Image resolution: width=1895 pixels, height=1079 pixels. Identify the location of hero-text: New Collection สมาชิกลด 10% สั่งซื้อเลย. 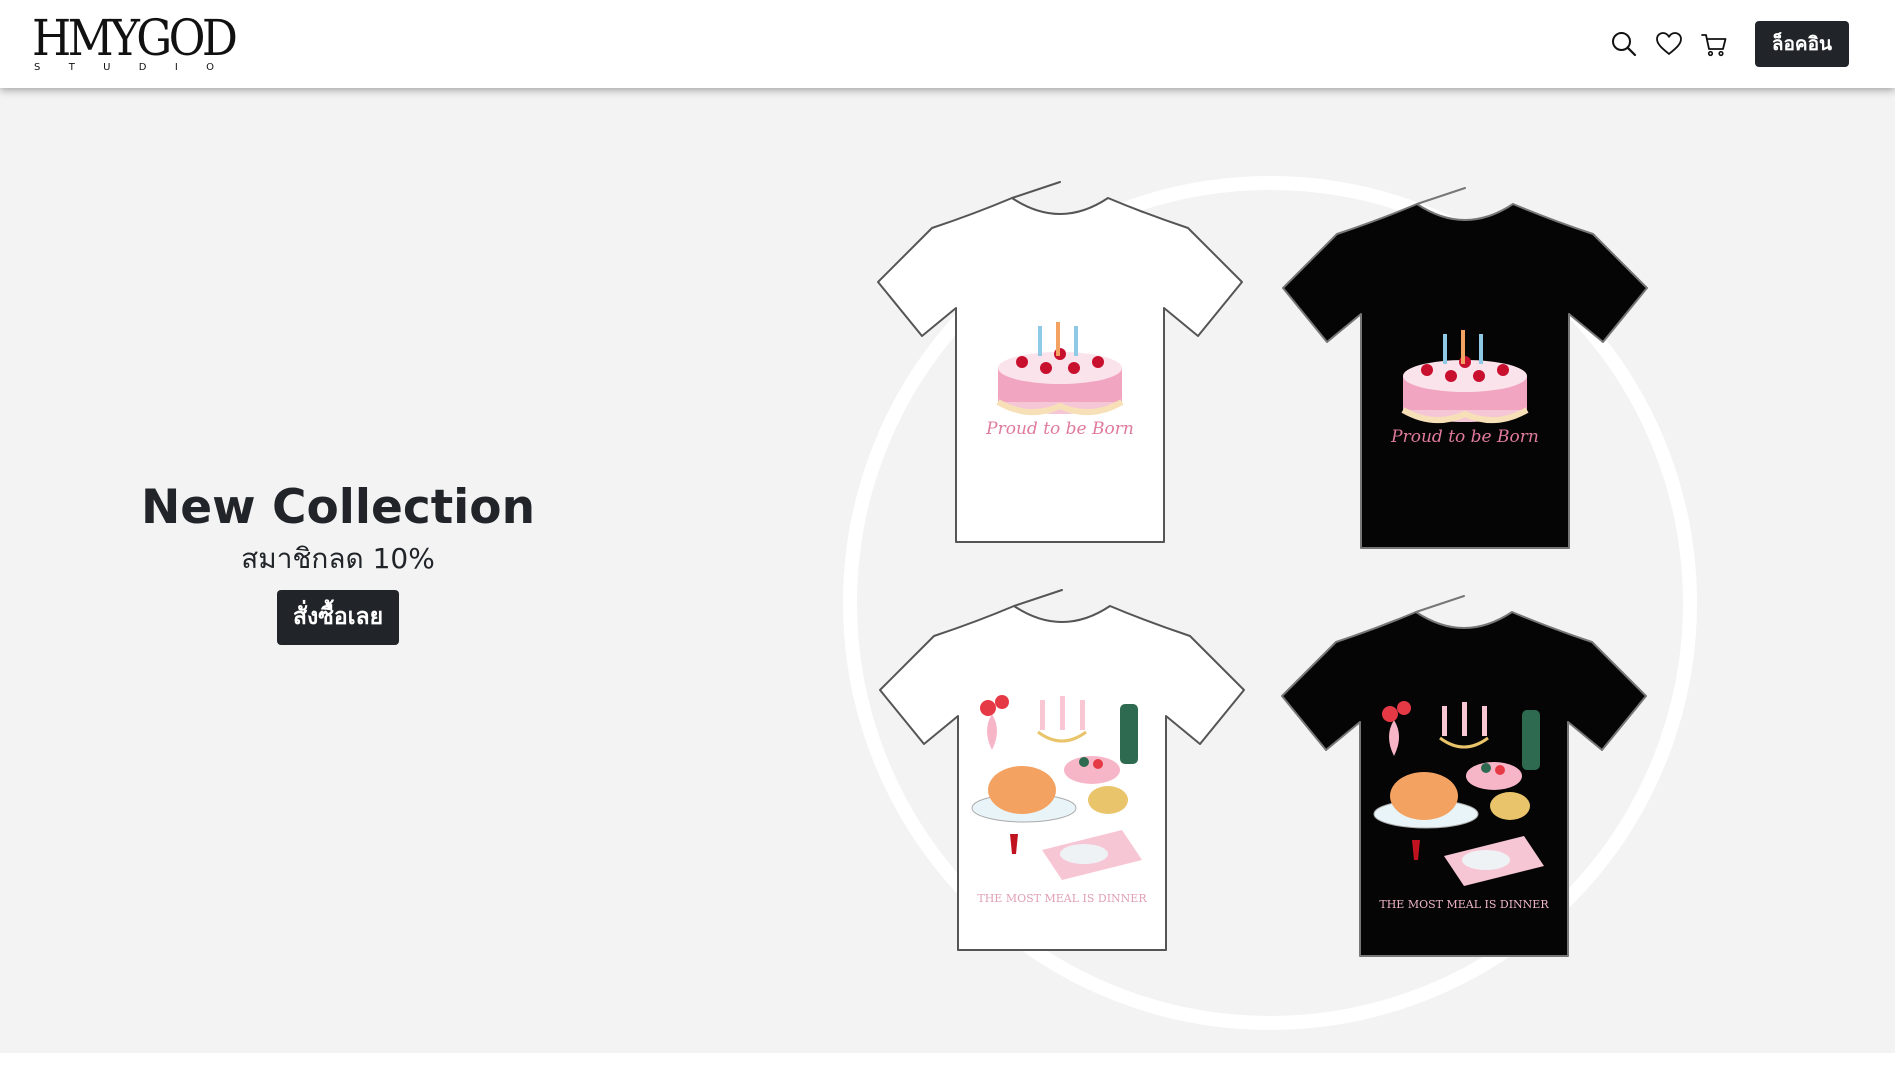
(338, 562).